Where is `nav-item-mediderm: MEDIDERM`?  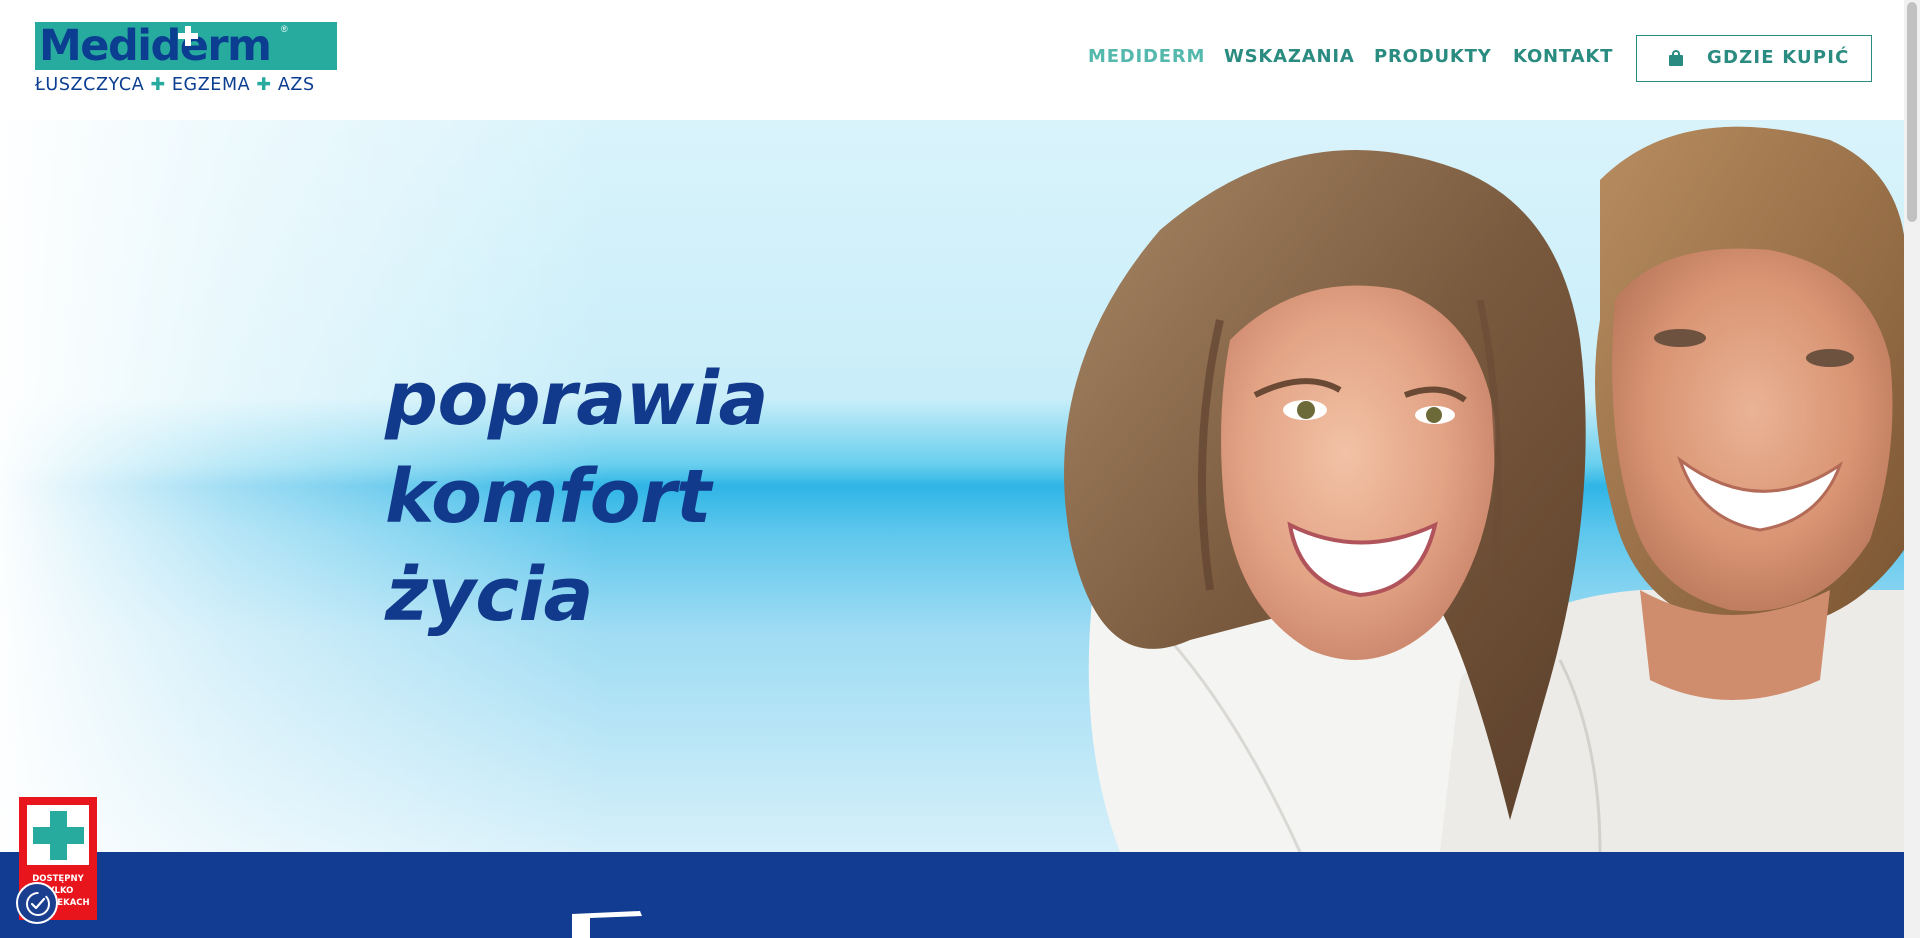
nav-item-mediderm: MEDIDERM is located at coordinates (1146, 56).